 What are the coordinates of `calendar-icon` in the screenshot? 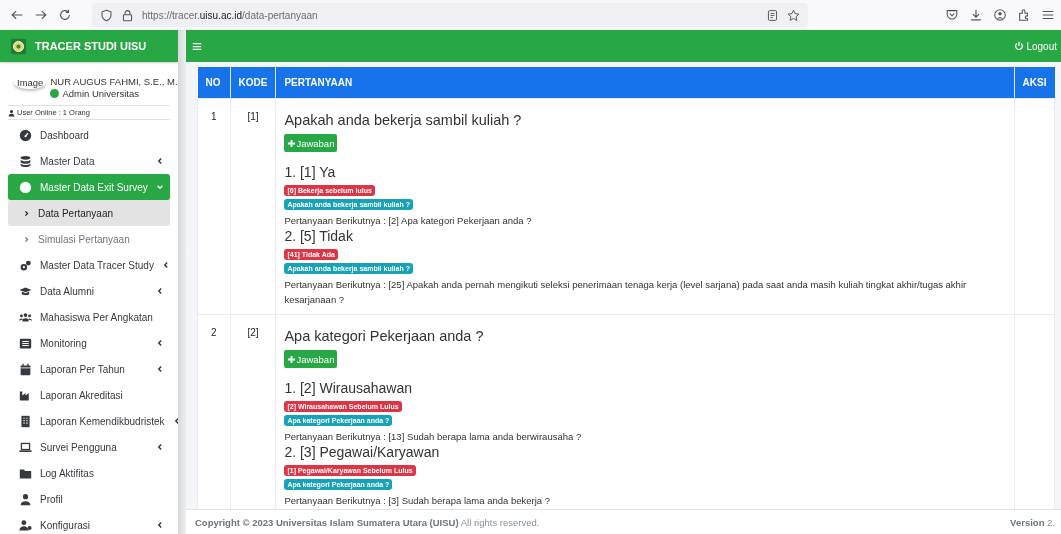 It's located at (25, 369).